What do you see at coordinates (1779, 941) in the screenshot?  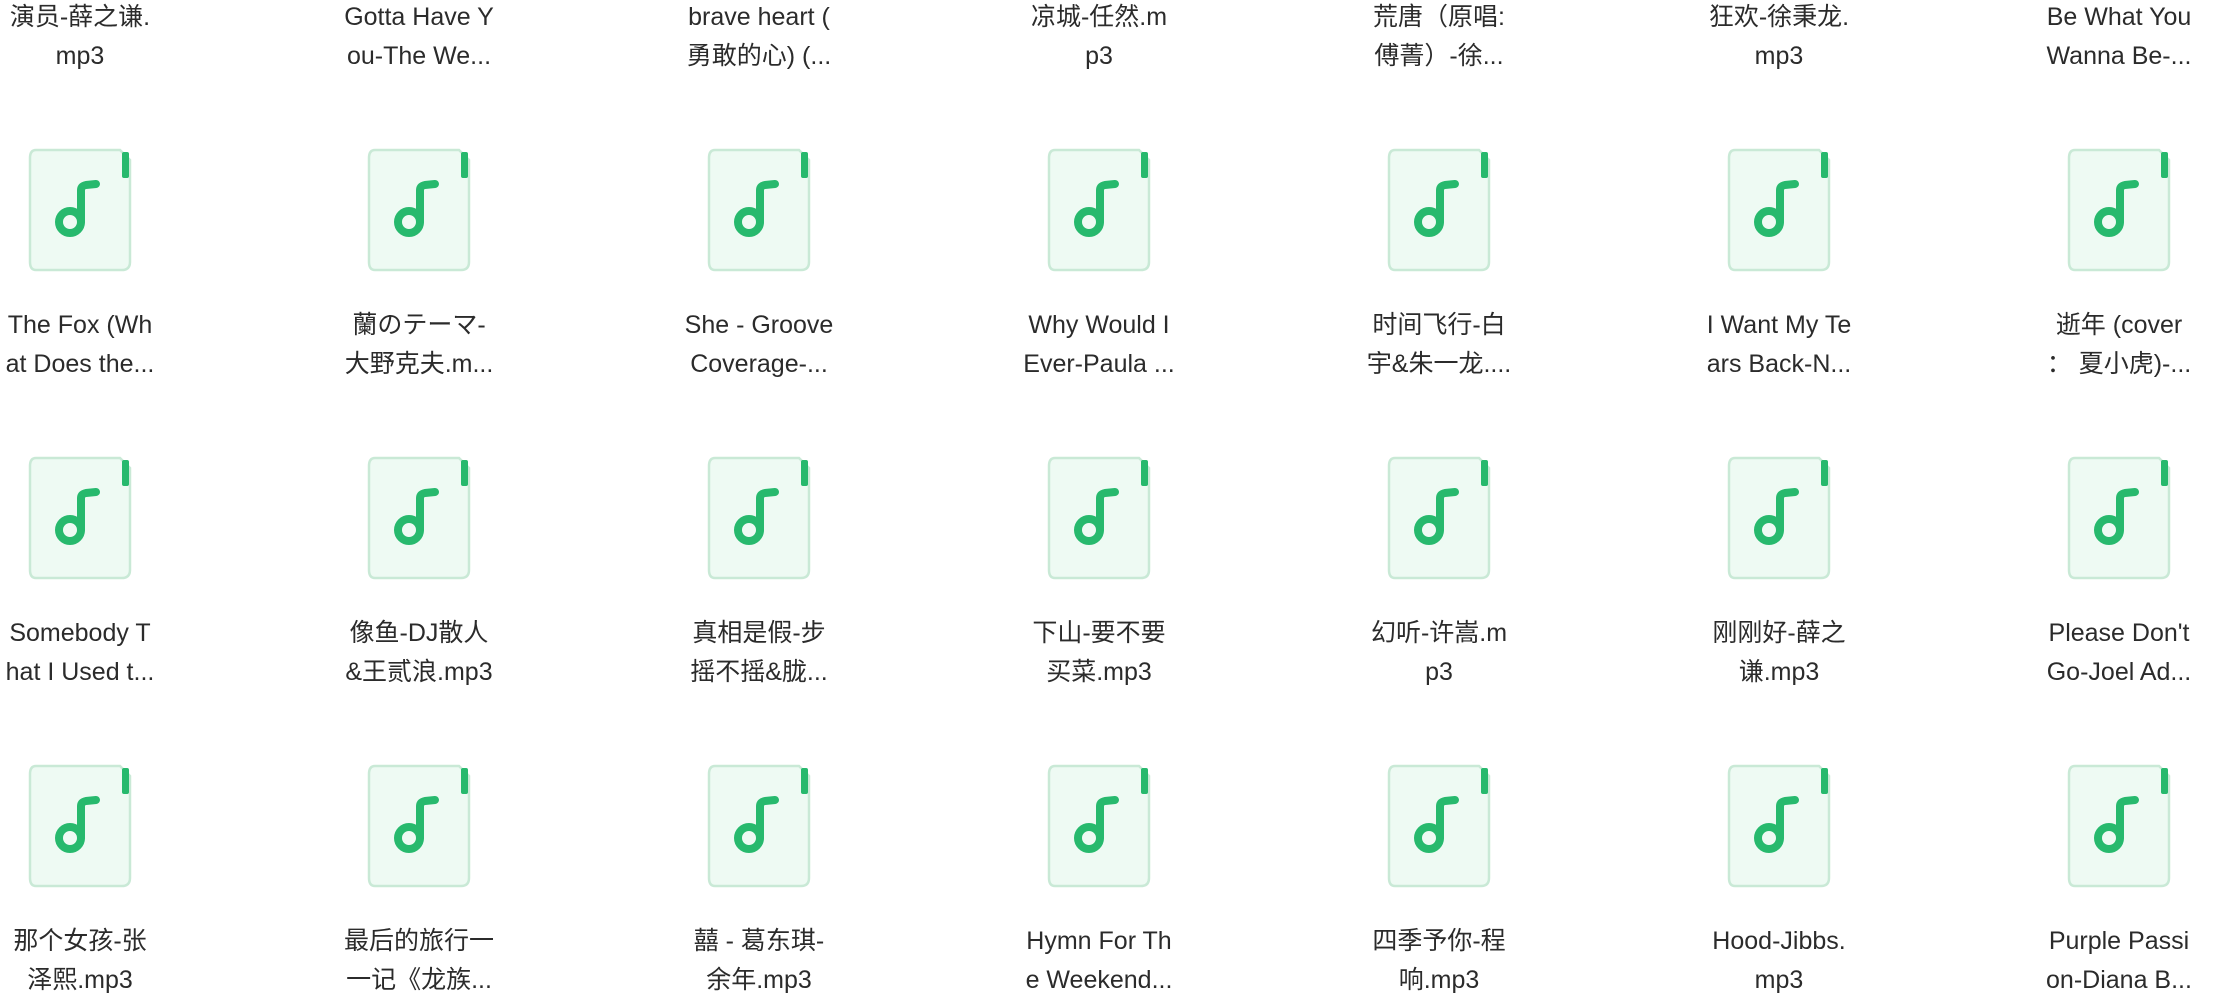 I see `file-name-line-1: Hood-Jibbs.` at bounding box center [1779, 941].